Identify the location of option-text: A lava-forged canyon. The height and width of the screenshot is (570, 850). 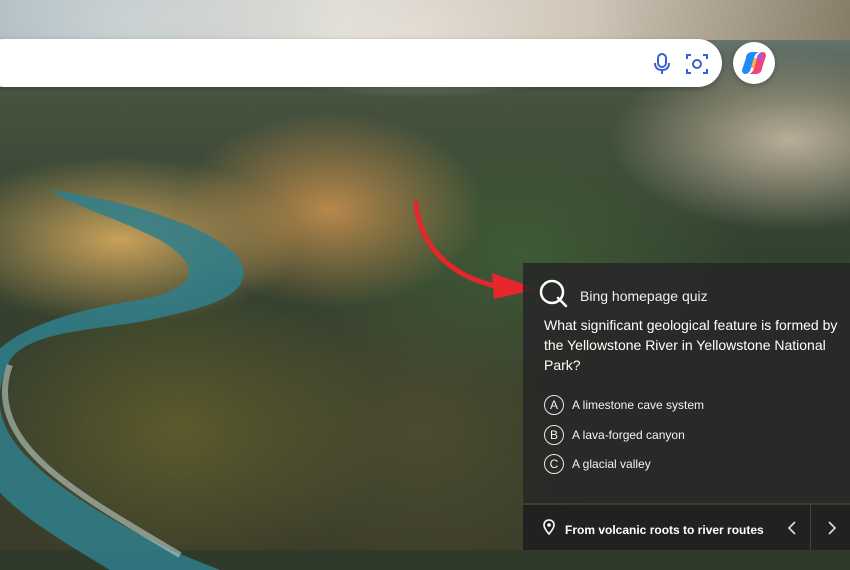
(628, 435).